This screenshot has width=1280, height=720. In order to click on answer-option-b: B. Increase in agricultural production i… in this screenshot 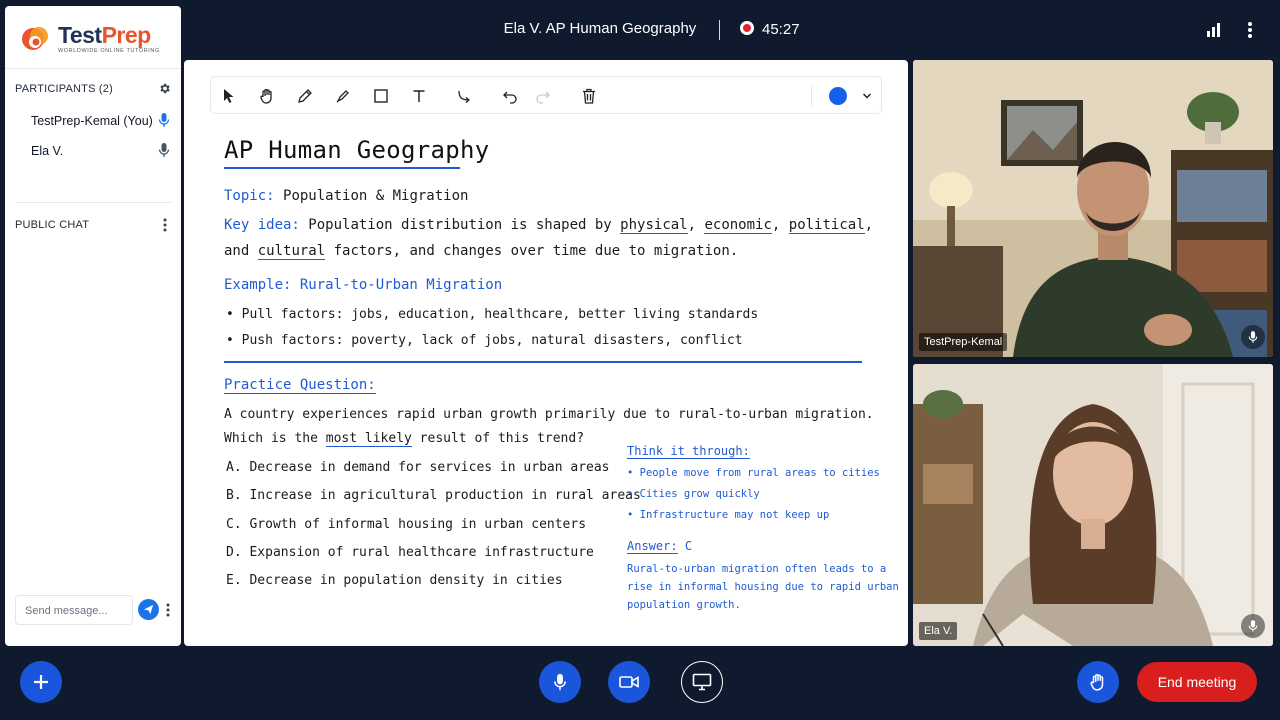, I will do `click(433, 495)`.